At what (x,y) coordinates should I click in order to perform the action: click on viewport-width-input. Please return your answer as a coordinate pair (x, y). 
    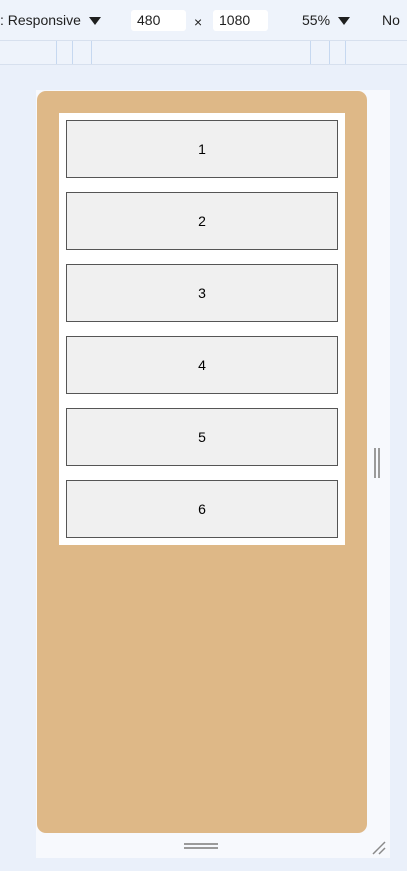
    Looking at the image, I should click on (158, 20).